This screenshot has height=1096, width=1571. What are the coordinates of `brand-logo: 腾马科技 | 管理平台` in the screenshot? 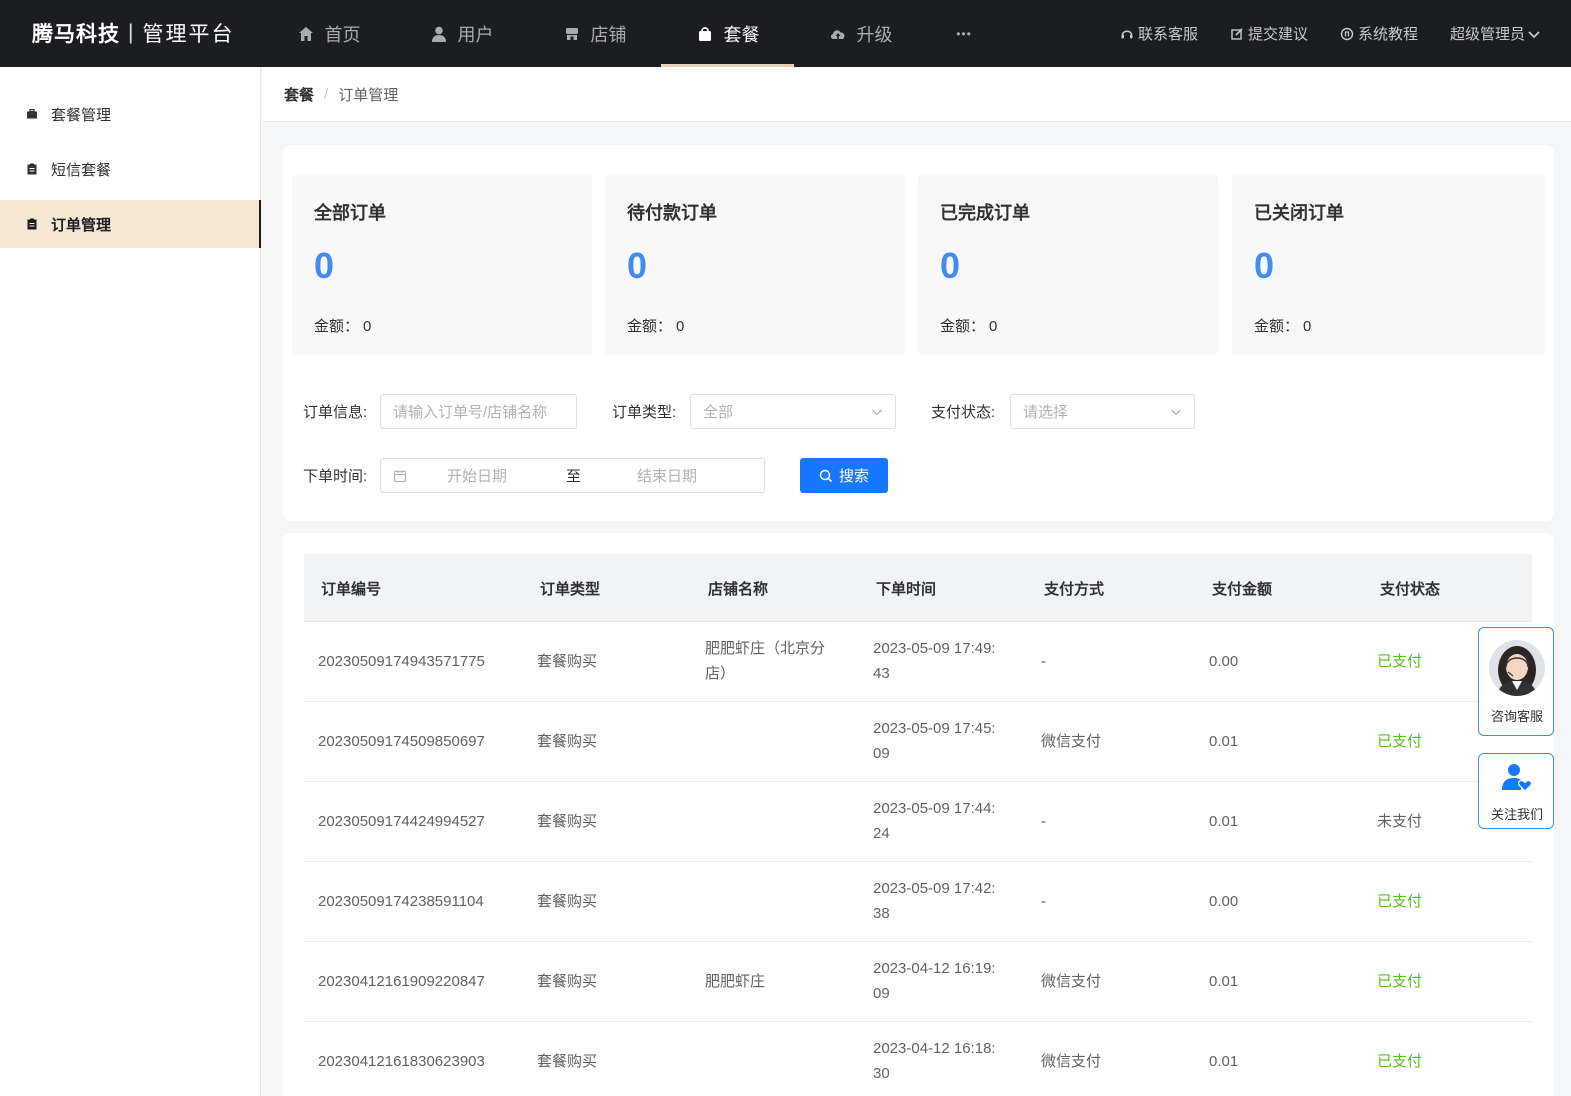 It's located at (133, 33).